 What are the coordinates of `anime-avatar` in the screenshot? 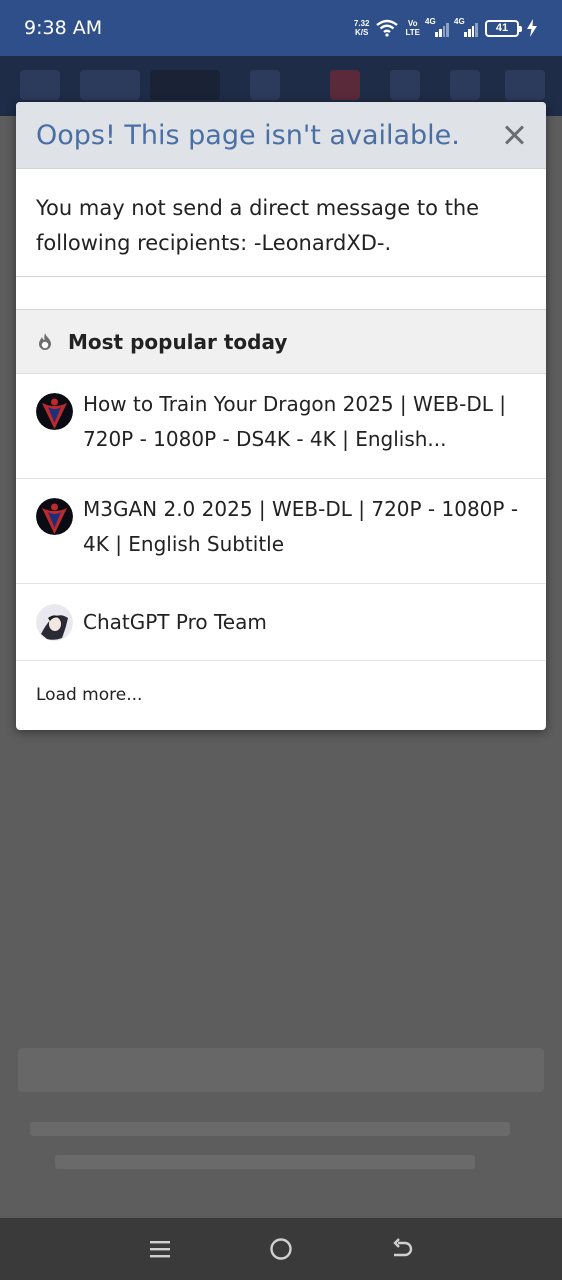 It's located at (54, 622).